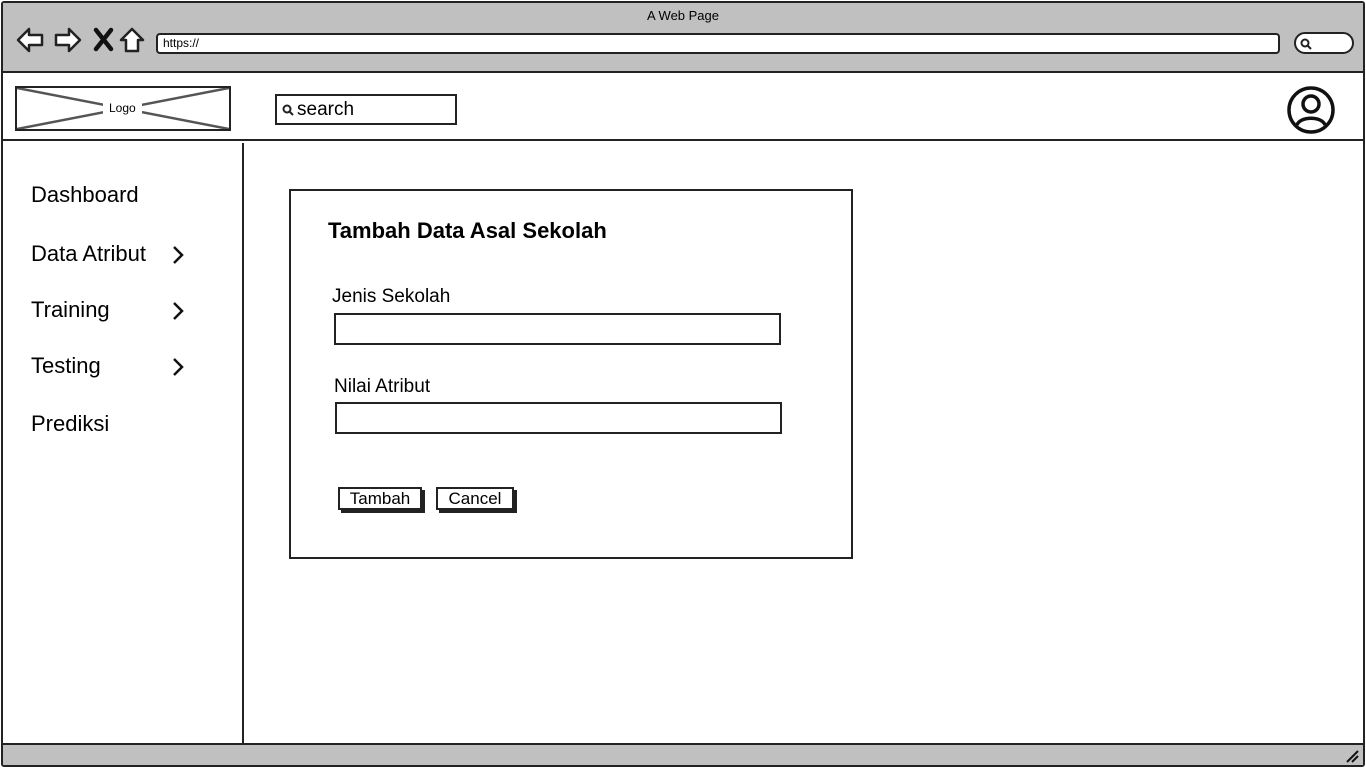 The height and width of the screenshot is (768, 1366). What do you see at coordinates (380, 498) in the screenshot?
I see `tambah-button: Tambah` at bounding box center [380, 498].